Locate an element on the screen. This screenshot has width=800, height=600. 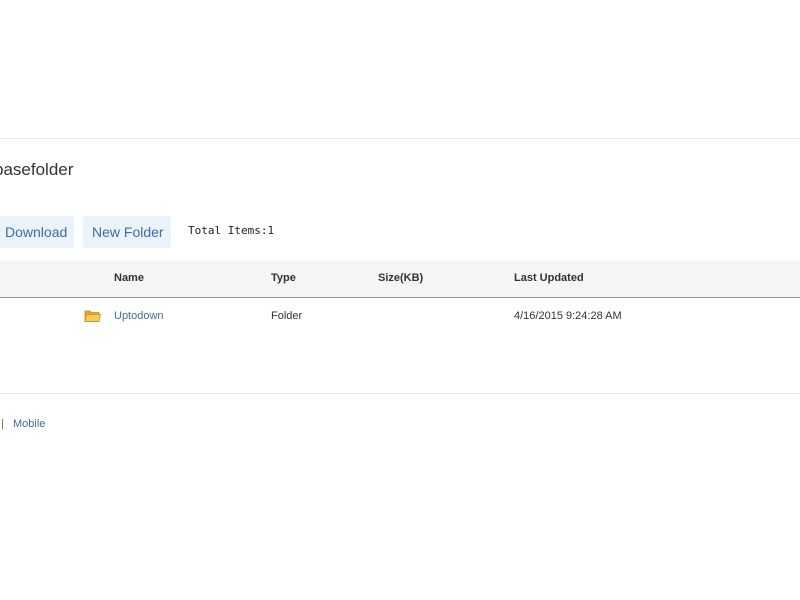
footer-mobile-link: Mobile is located at coordinates (29, 424).